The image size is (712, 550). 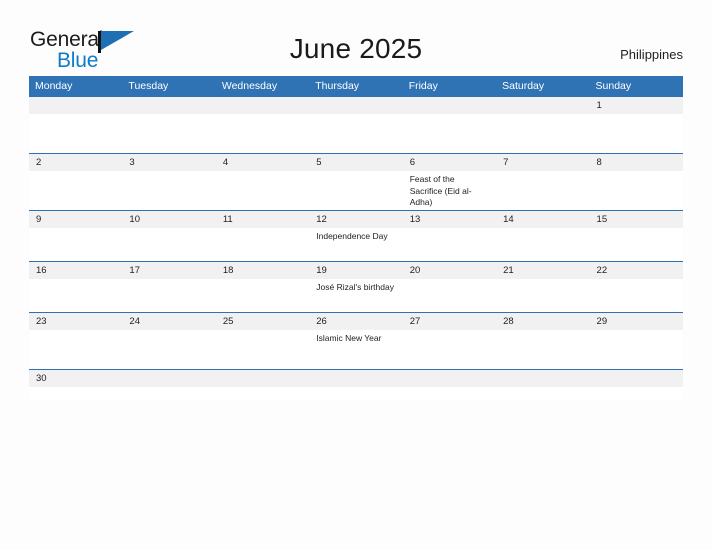 What do you see at coordinates (168, 219) in the screenshot?
I see `day-number: 10` at bounding box center [168, 219].